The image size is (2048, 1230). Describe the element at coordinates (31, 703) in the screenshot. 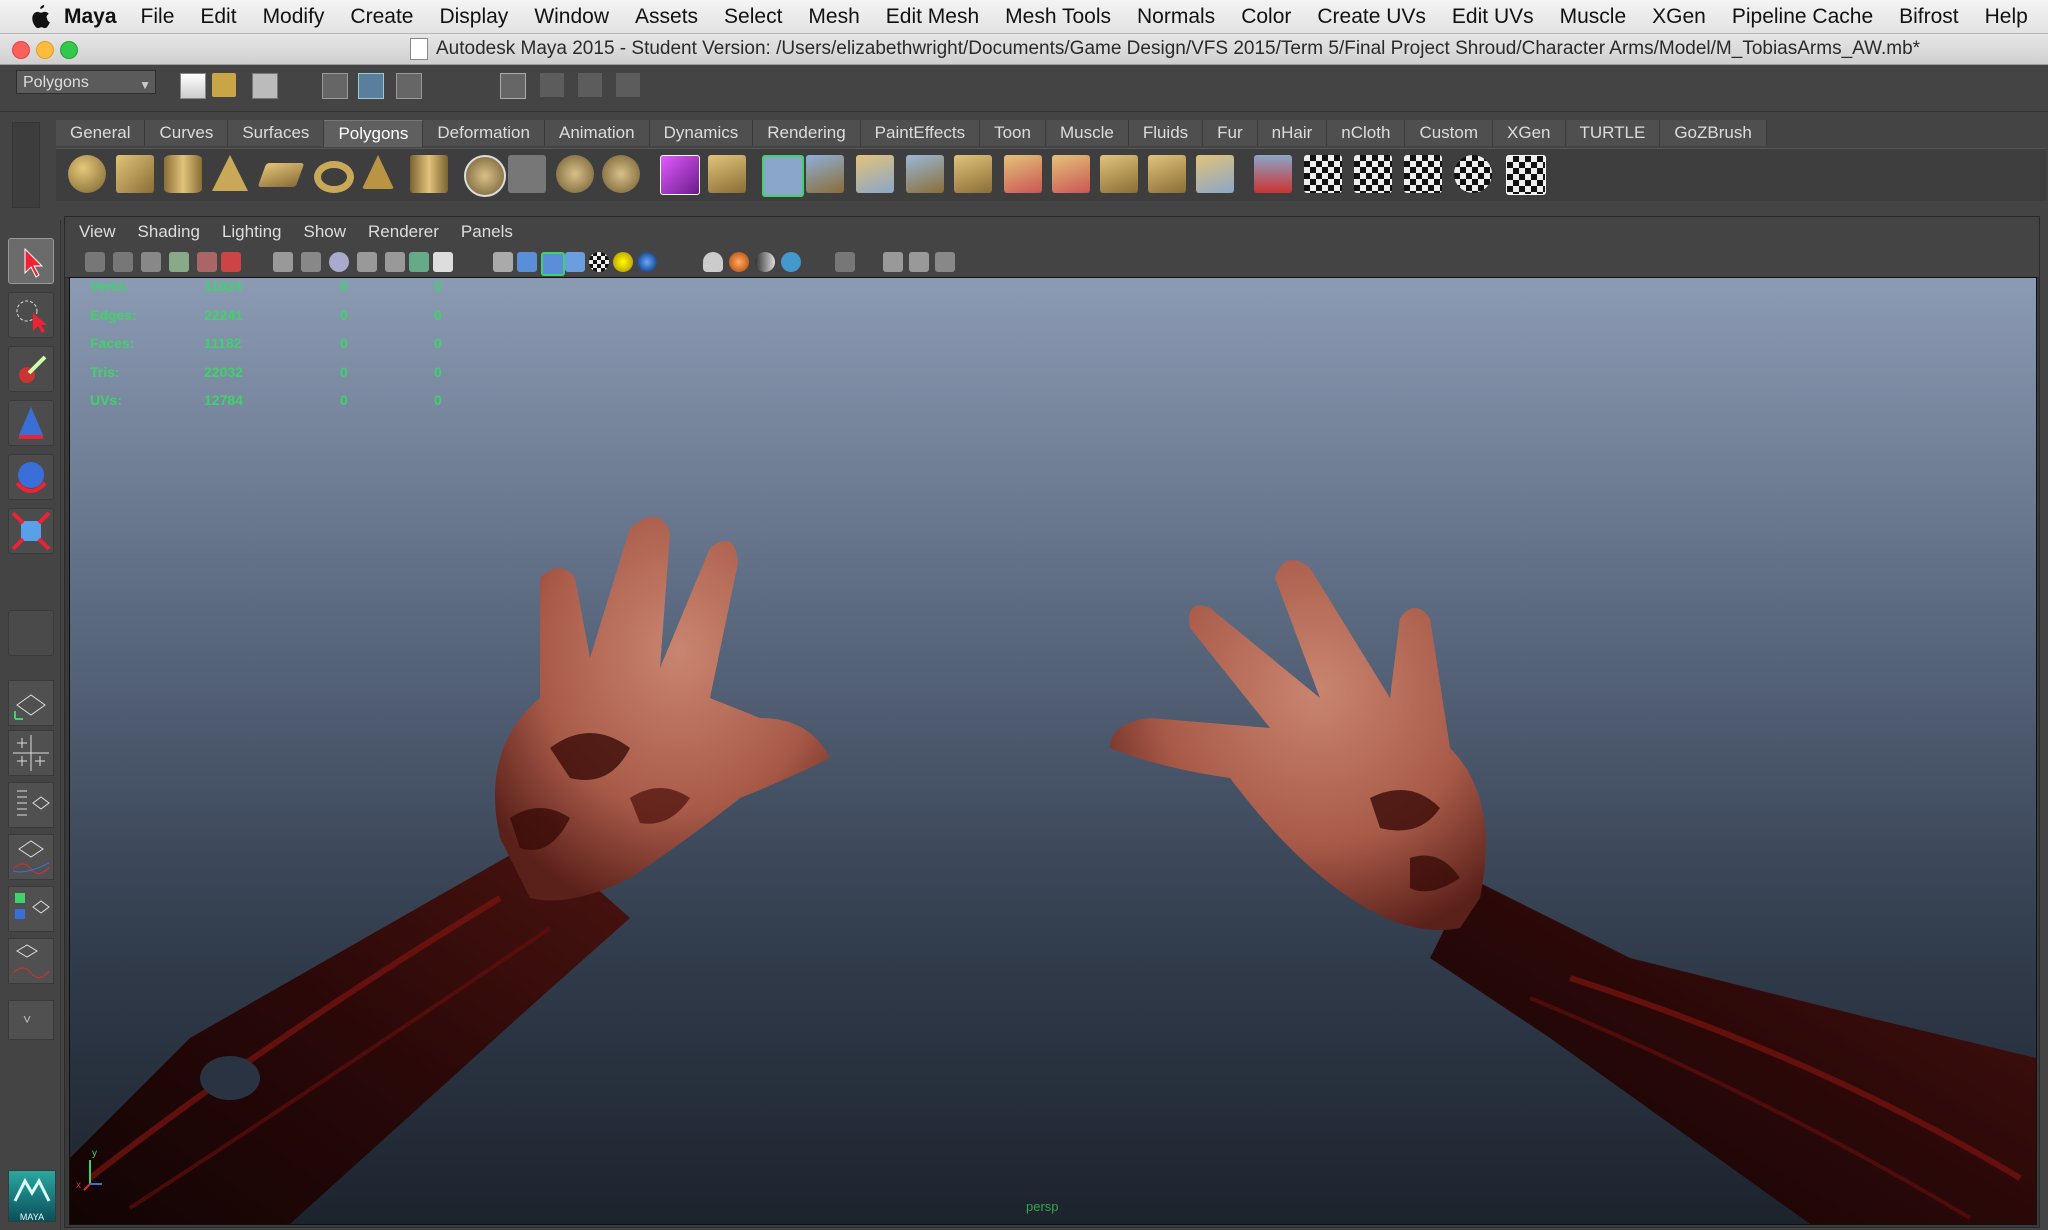

I see `single-perspective-layout-icon` at that location.